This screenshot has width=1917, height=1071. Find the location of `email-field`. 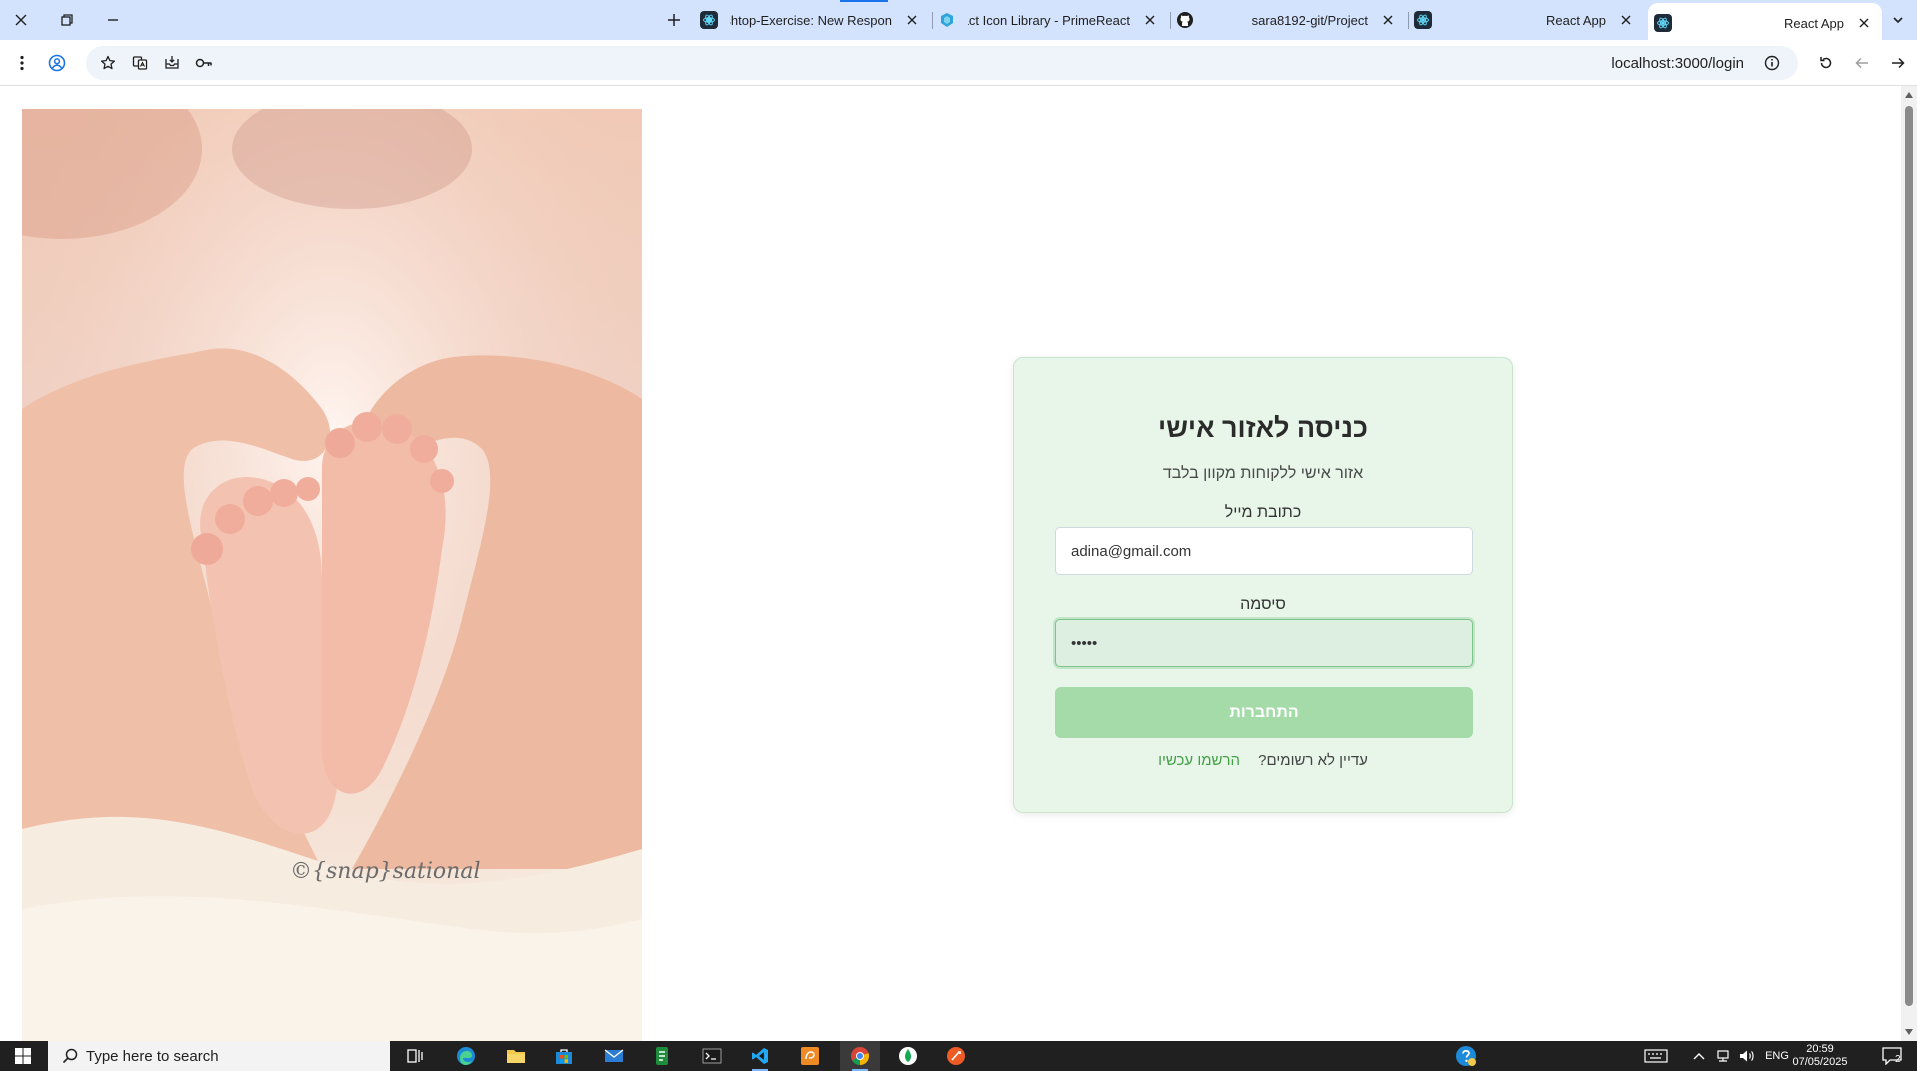

email-field is located at coordinates (1264, 551).